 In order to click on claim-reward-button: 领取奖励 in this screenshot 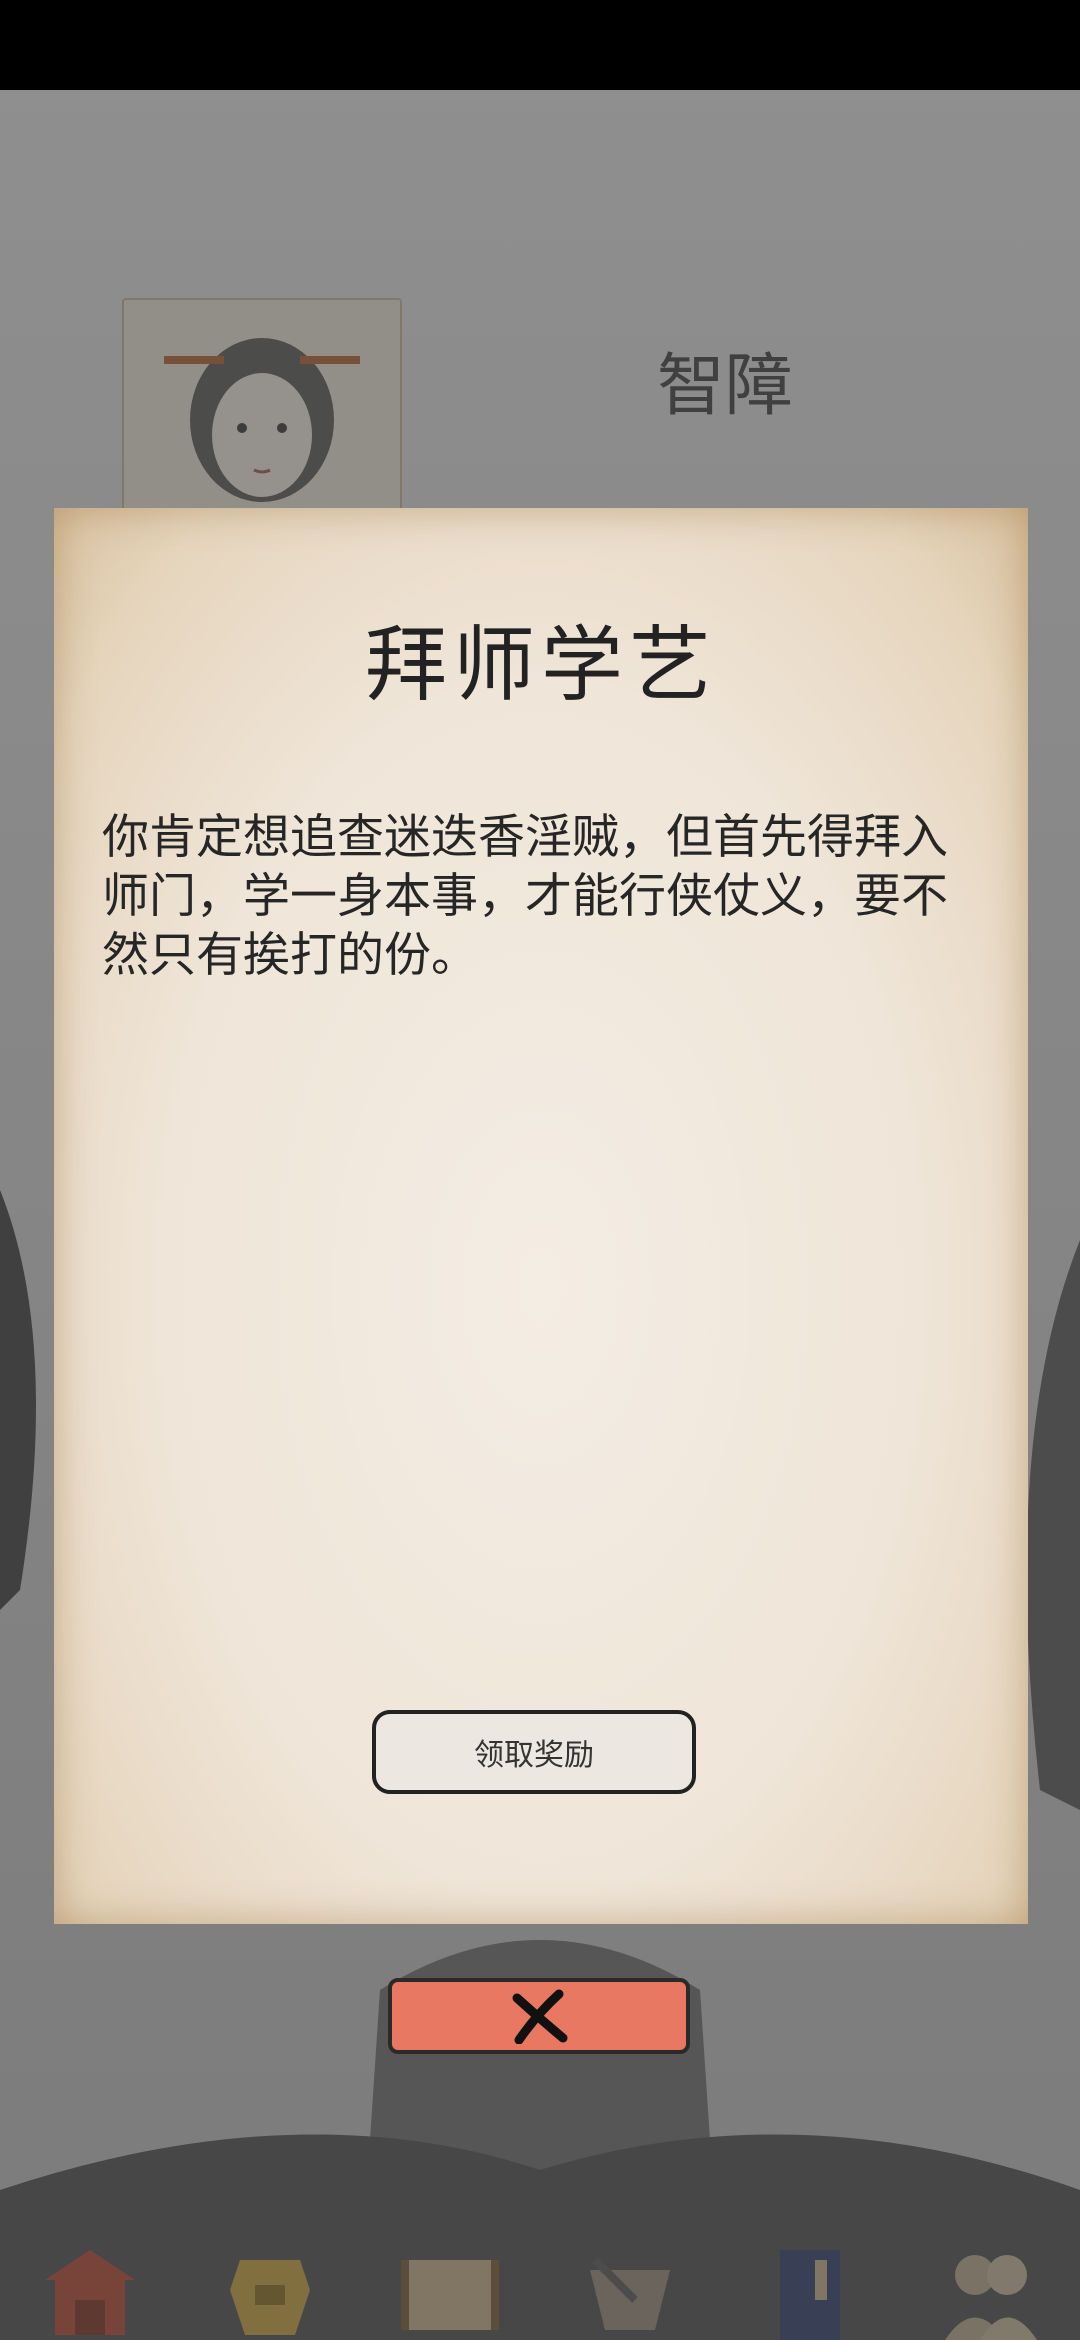, I will do `click(534, 1752)`.